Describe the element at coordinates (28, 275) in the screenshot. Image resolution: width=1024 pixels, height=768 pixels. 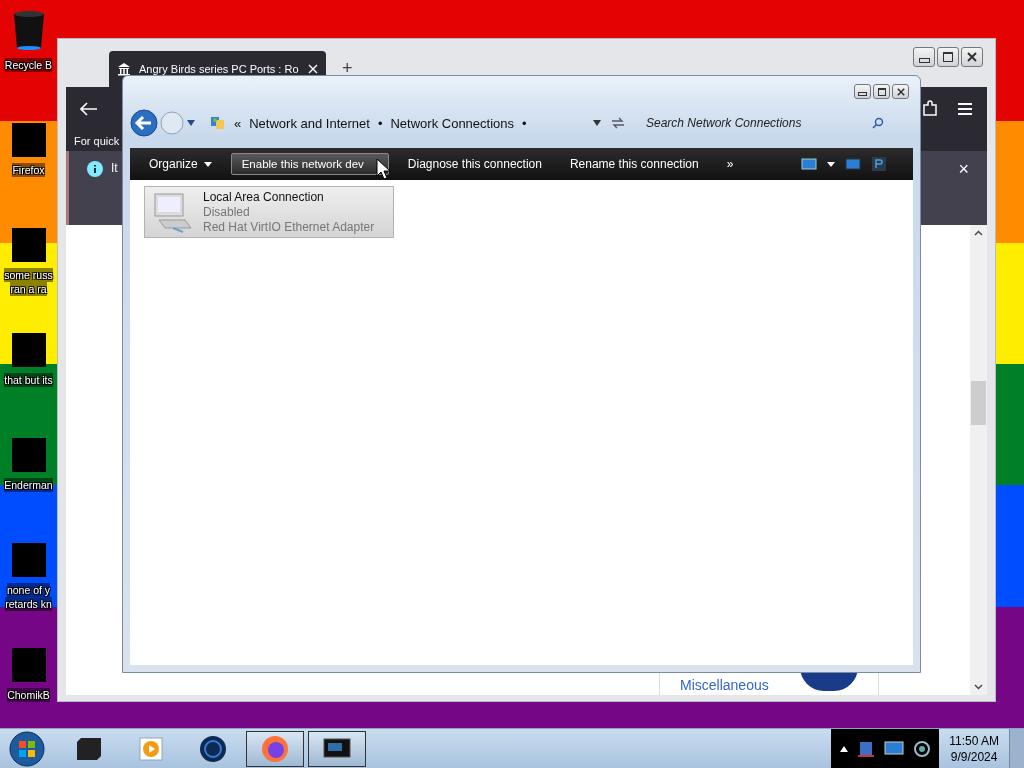
I see `desktop-icon-label: some russ` at that location.